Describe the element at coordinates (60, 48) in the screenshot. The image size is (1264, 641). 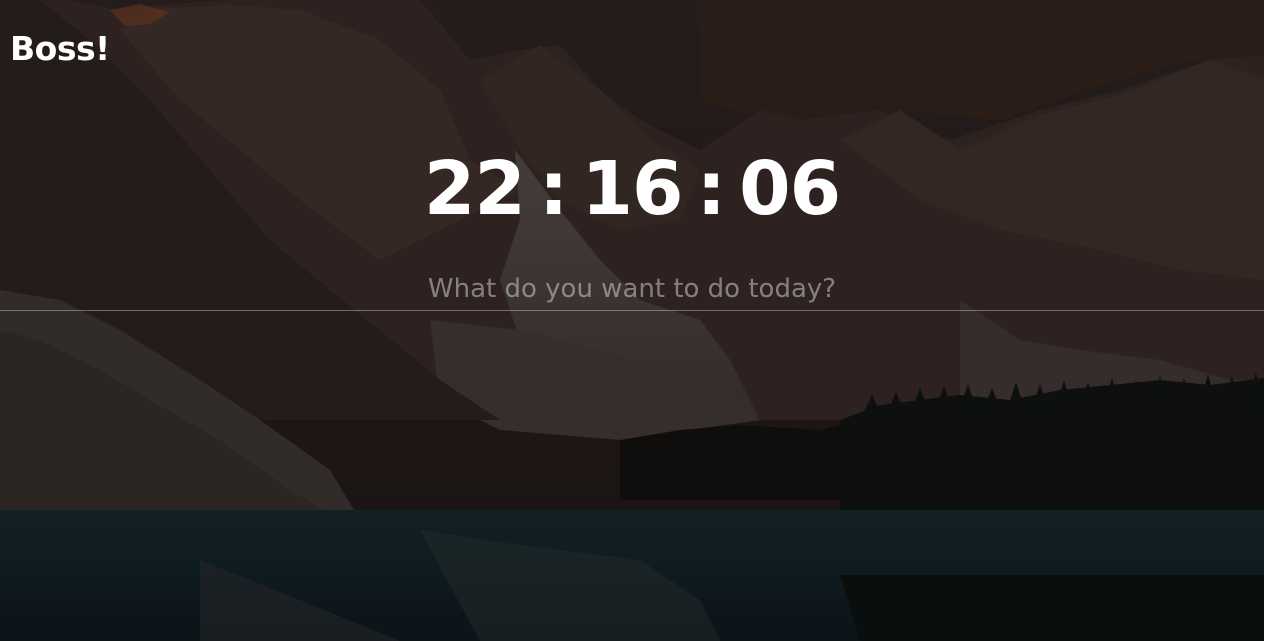
I see `greeting-text: Boss!` at that location.